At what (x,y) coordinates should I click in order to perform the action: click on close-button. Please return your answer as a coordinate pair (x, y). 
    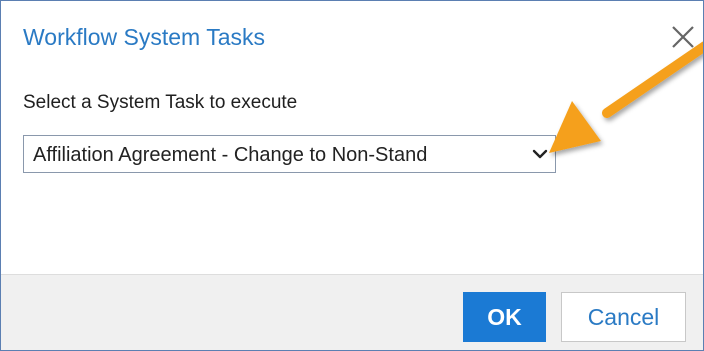
    Looking at the image, I should click on (684, 37).